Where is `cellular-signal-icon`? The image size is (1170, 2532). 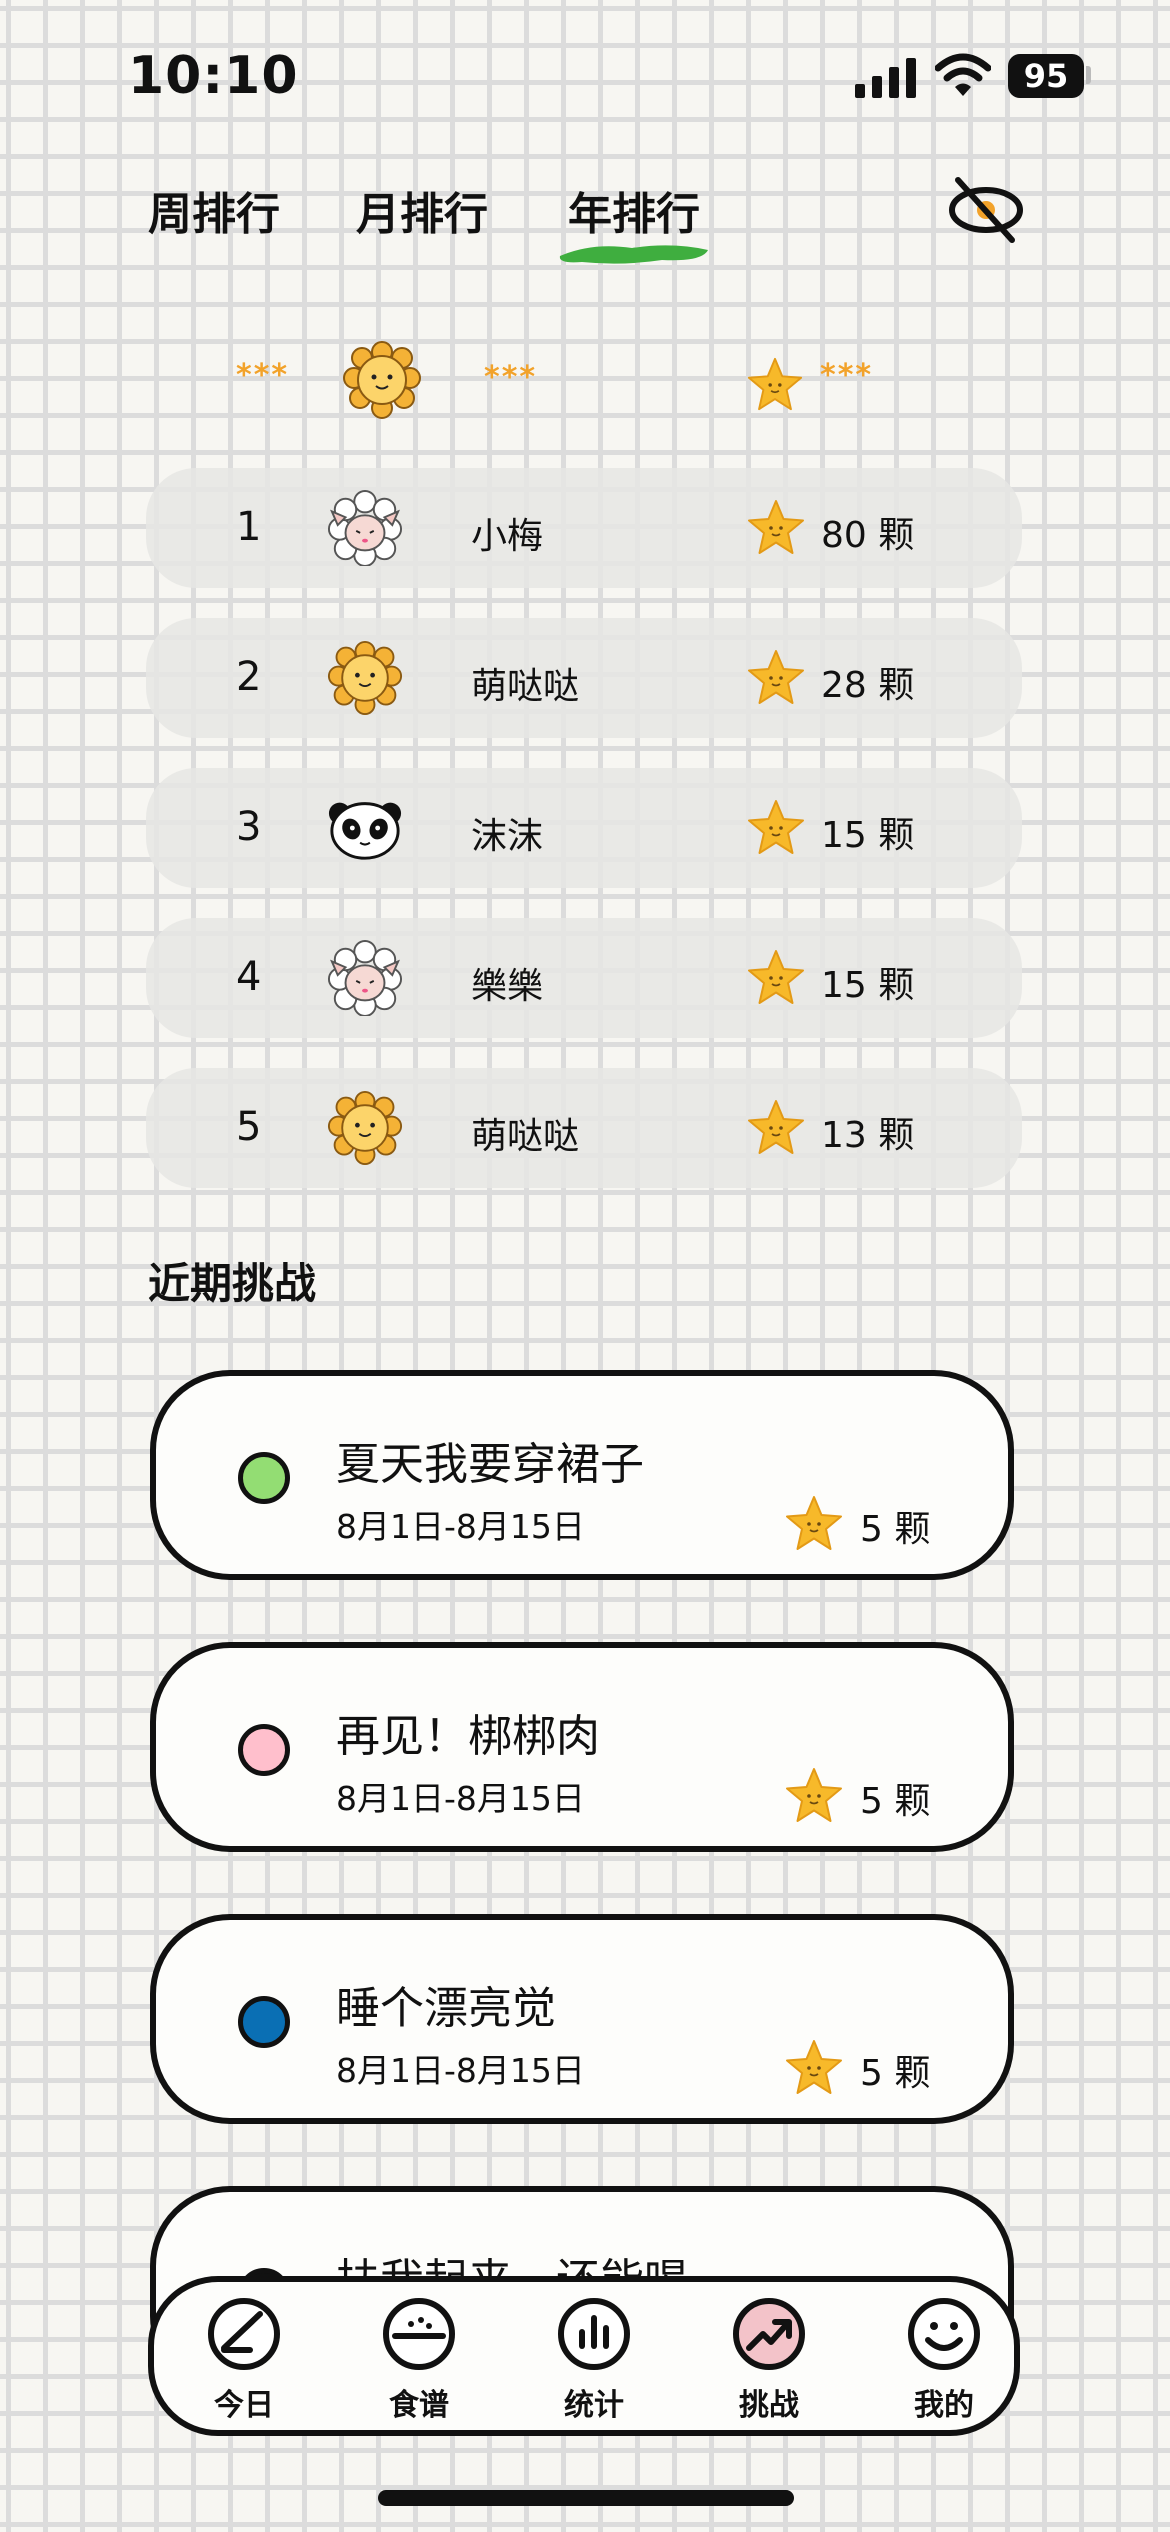
cellular-signal-icon is located at coordinates (885, 78).